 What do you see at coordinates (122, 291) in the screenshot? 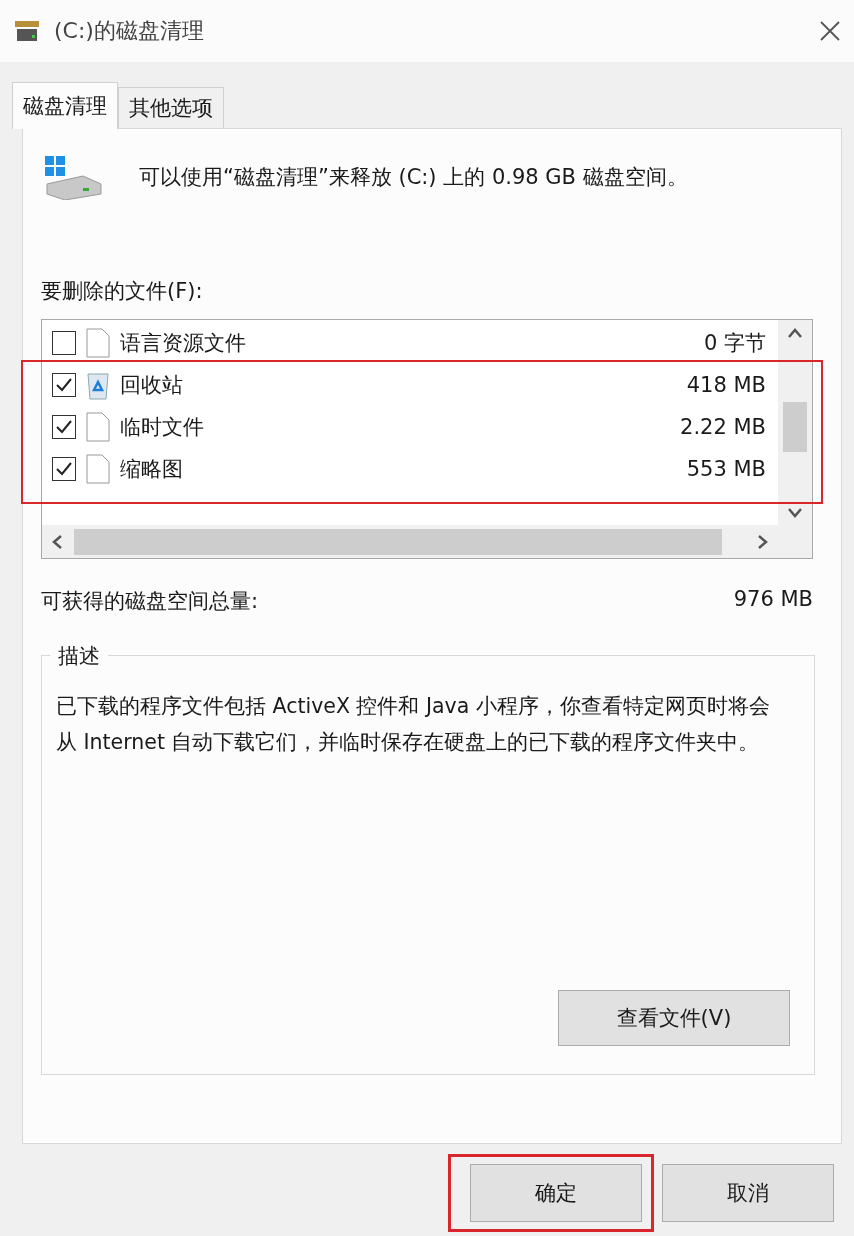
I see `files-label: 要删除的文件(F):` at bounding box center [122, 291].